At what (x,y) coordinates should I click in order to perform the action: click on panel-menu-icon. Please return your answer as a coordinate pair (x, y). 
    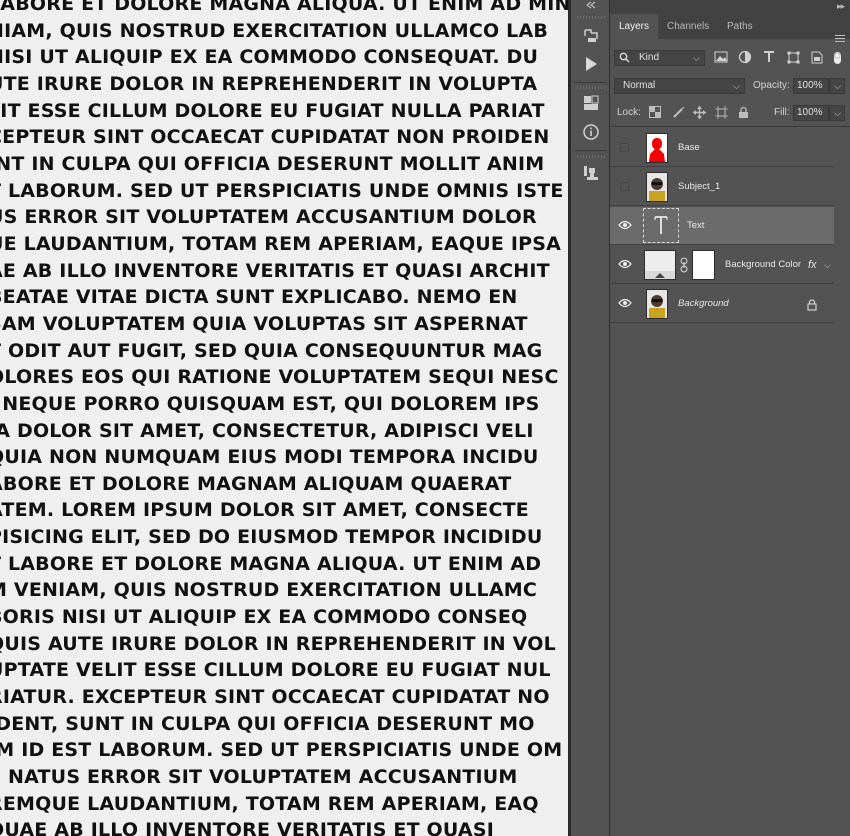
    Looking at the image, I should click on (840, 39).